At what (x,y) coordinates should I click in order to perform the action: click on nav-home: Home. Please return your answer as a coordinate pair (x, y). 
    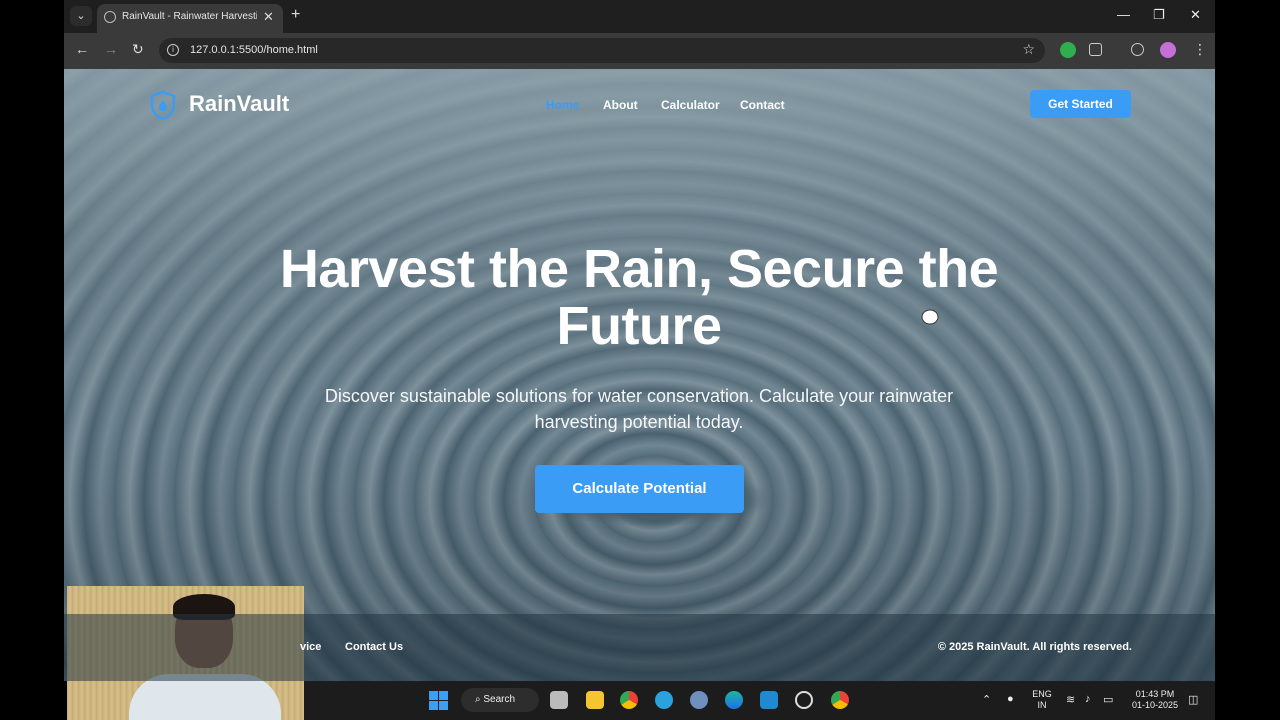
    Looking at the image, I should click on (562, 105).